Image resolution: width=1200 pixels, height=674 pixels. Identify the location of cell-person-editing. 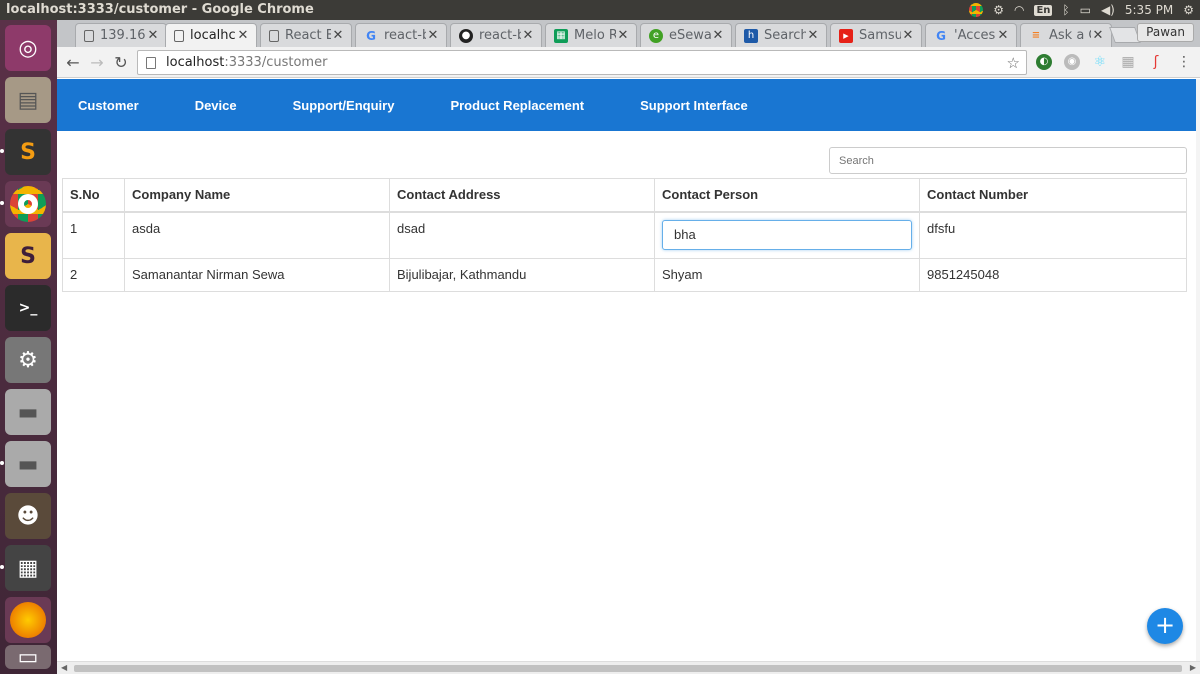
(787, 235).